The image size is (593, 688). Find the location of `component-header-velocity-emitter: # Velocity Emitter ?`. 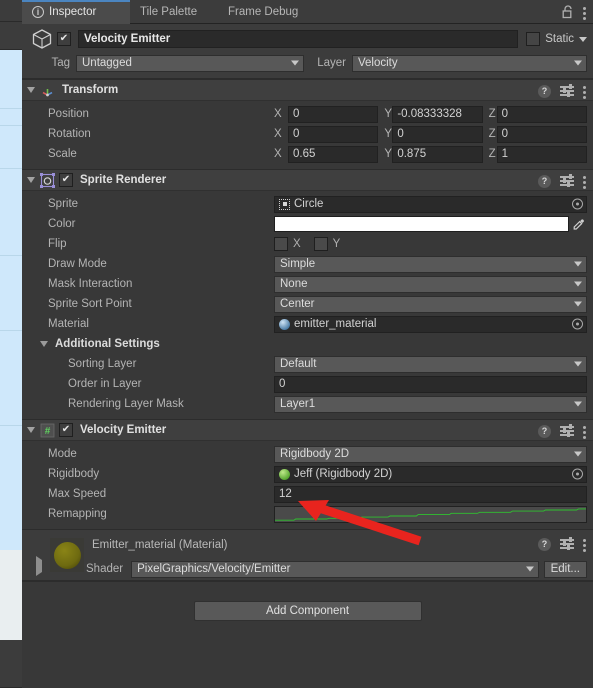

component-header-velocity-emitter: # Velocity Emitter ? is located at coordinates (307, 430).